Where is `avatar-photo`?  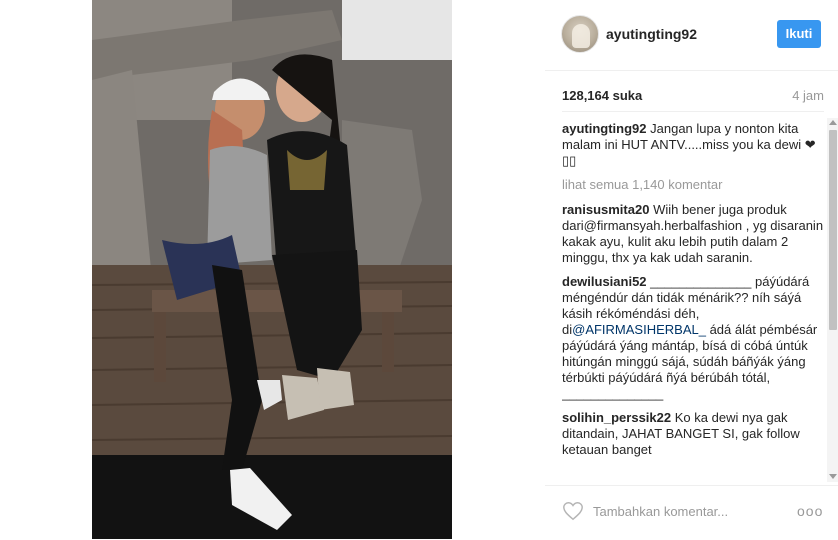
avatar-photo is located at coordinates (581, 36).